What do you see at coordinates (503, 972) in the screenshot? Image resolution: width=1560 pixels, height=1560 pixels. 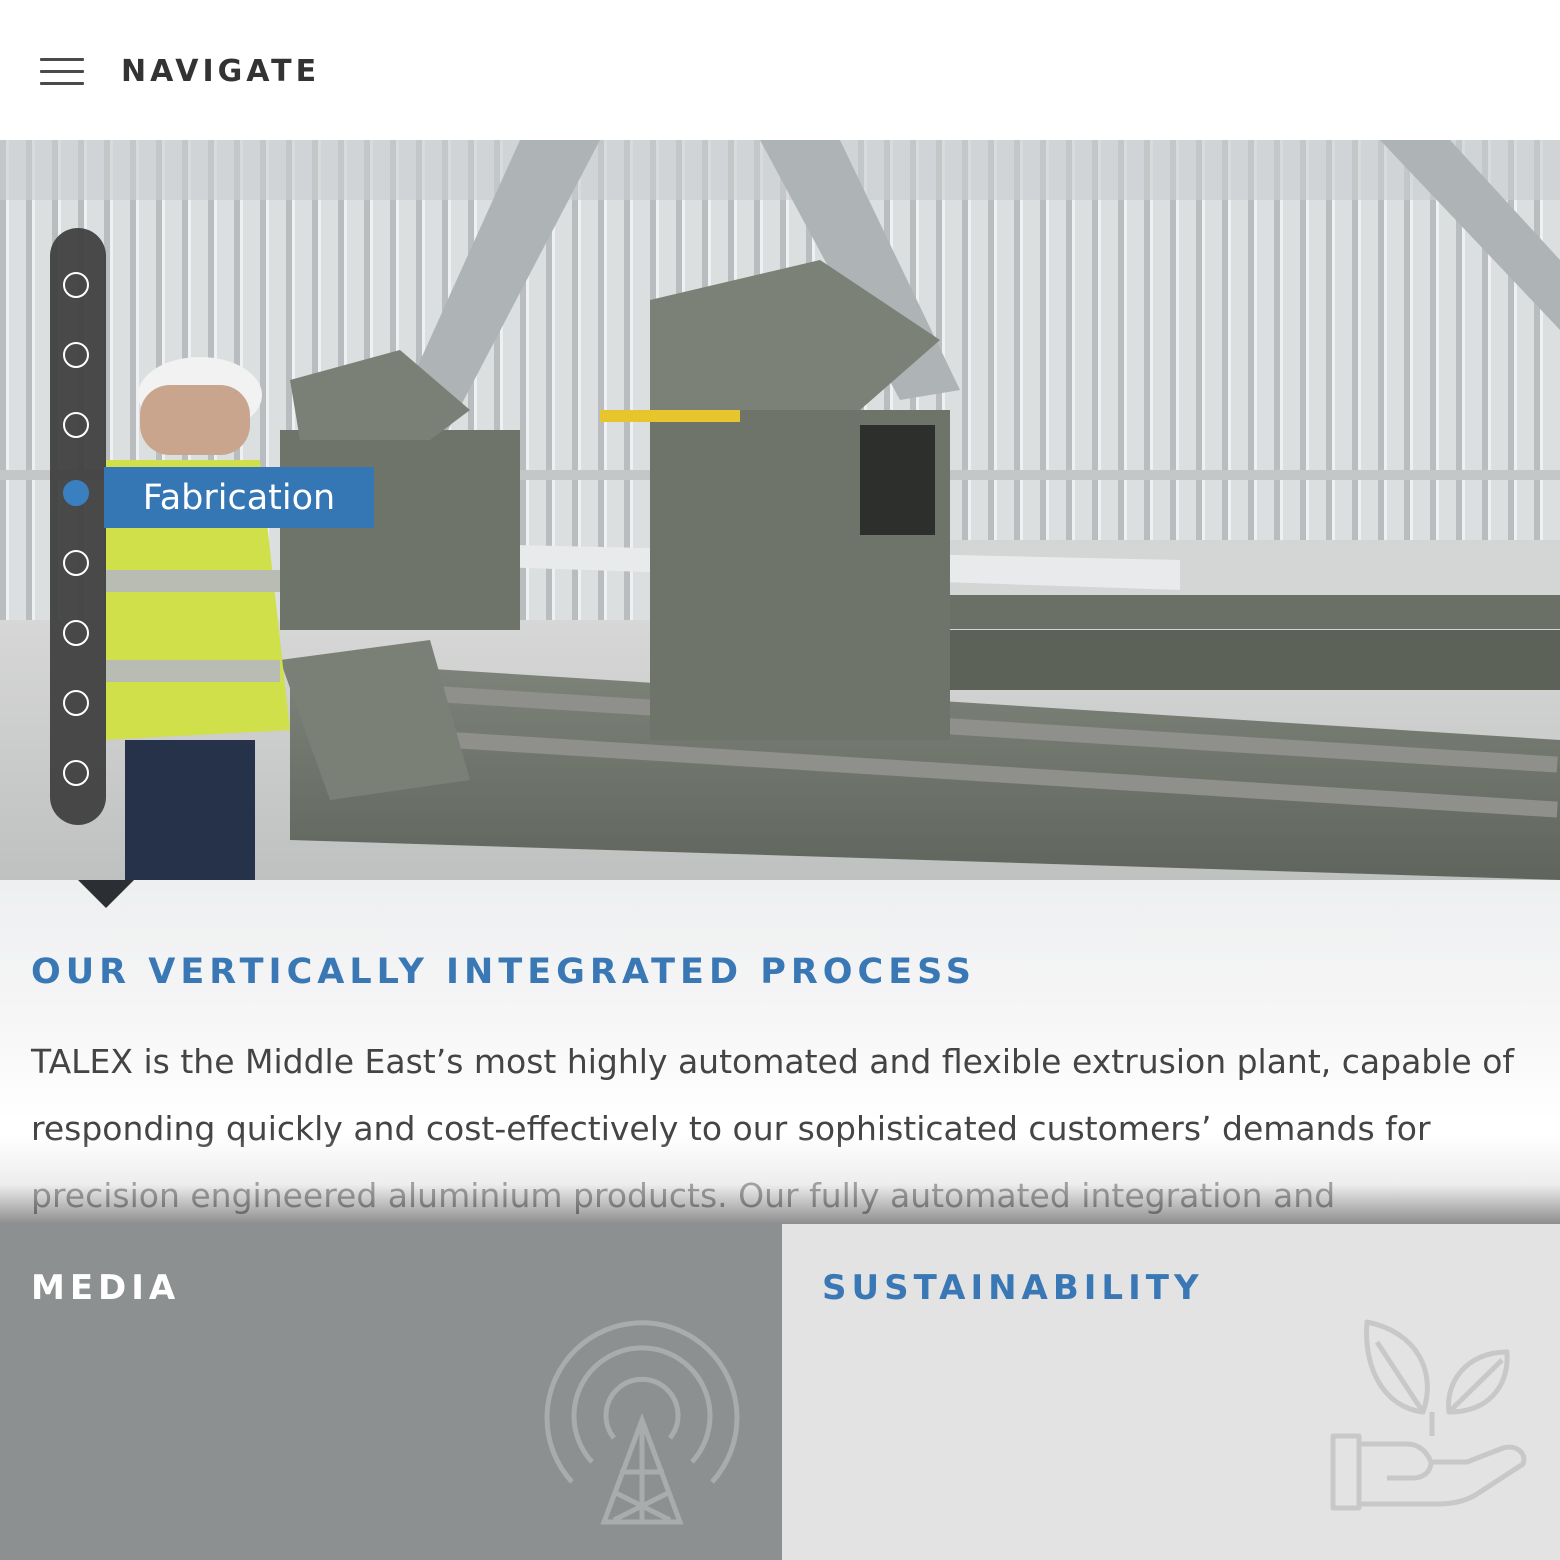 I see `section-title: OUR VERTICALLY INTEGRATED PROCESS` at bounding box center [503, 972].